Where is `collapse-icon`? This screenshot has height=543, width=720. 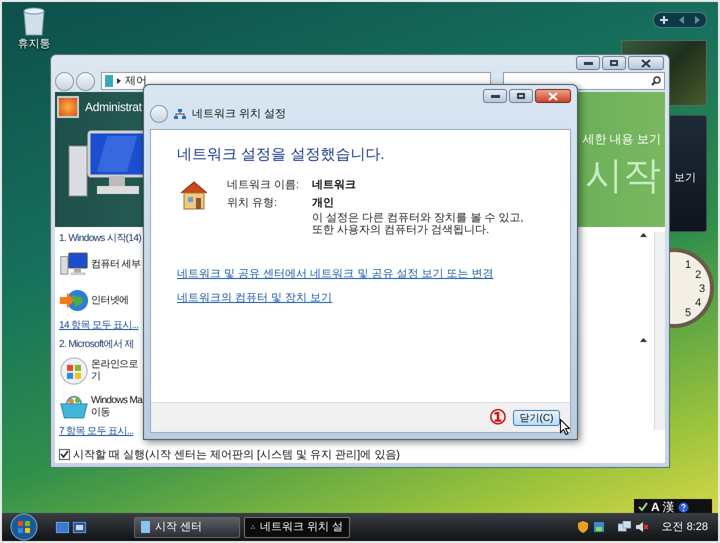
collapse-icon is located at coordinates (643, 339).